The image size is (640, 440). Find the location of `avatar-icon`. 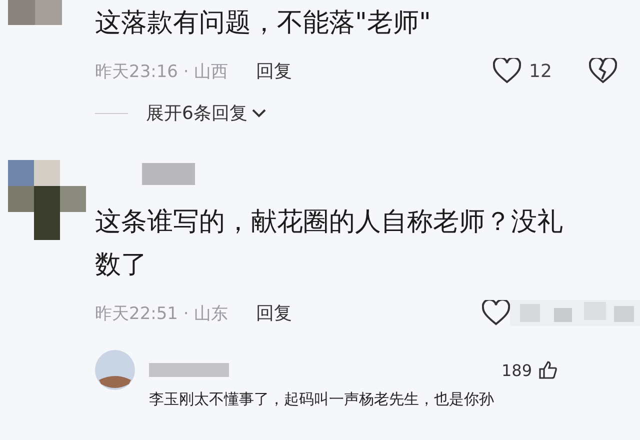

avatar-icon is located at coordinates (115, 370).